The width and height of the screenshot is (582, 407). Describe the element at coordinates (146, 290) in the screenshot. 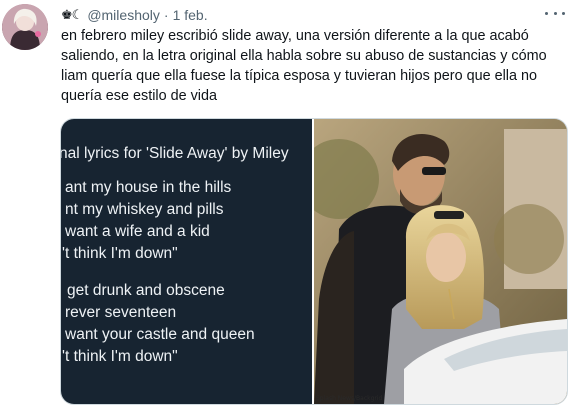

I see `lyrics-line-6: get drunk and obscene` at that location.